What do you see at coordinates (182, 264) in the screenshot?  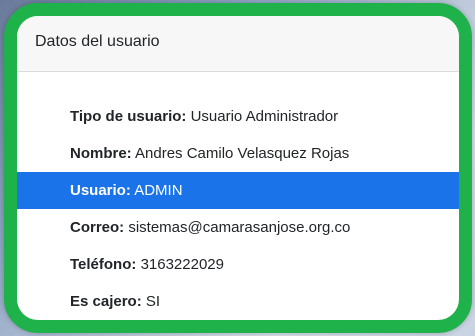 I see `field-value: 3163222029` at bounding box center [182, 264].